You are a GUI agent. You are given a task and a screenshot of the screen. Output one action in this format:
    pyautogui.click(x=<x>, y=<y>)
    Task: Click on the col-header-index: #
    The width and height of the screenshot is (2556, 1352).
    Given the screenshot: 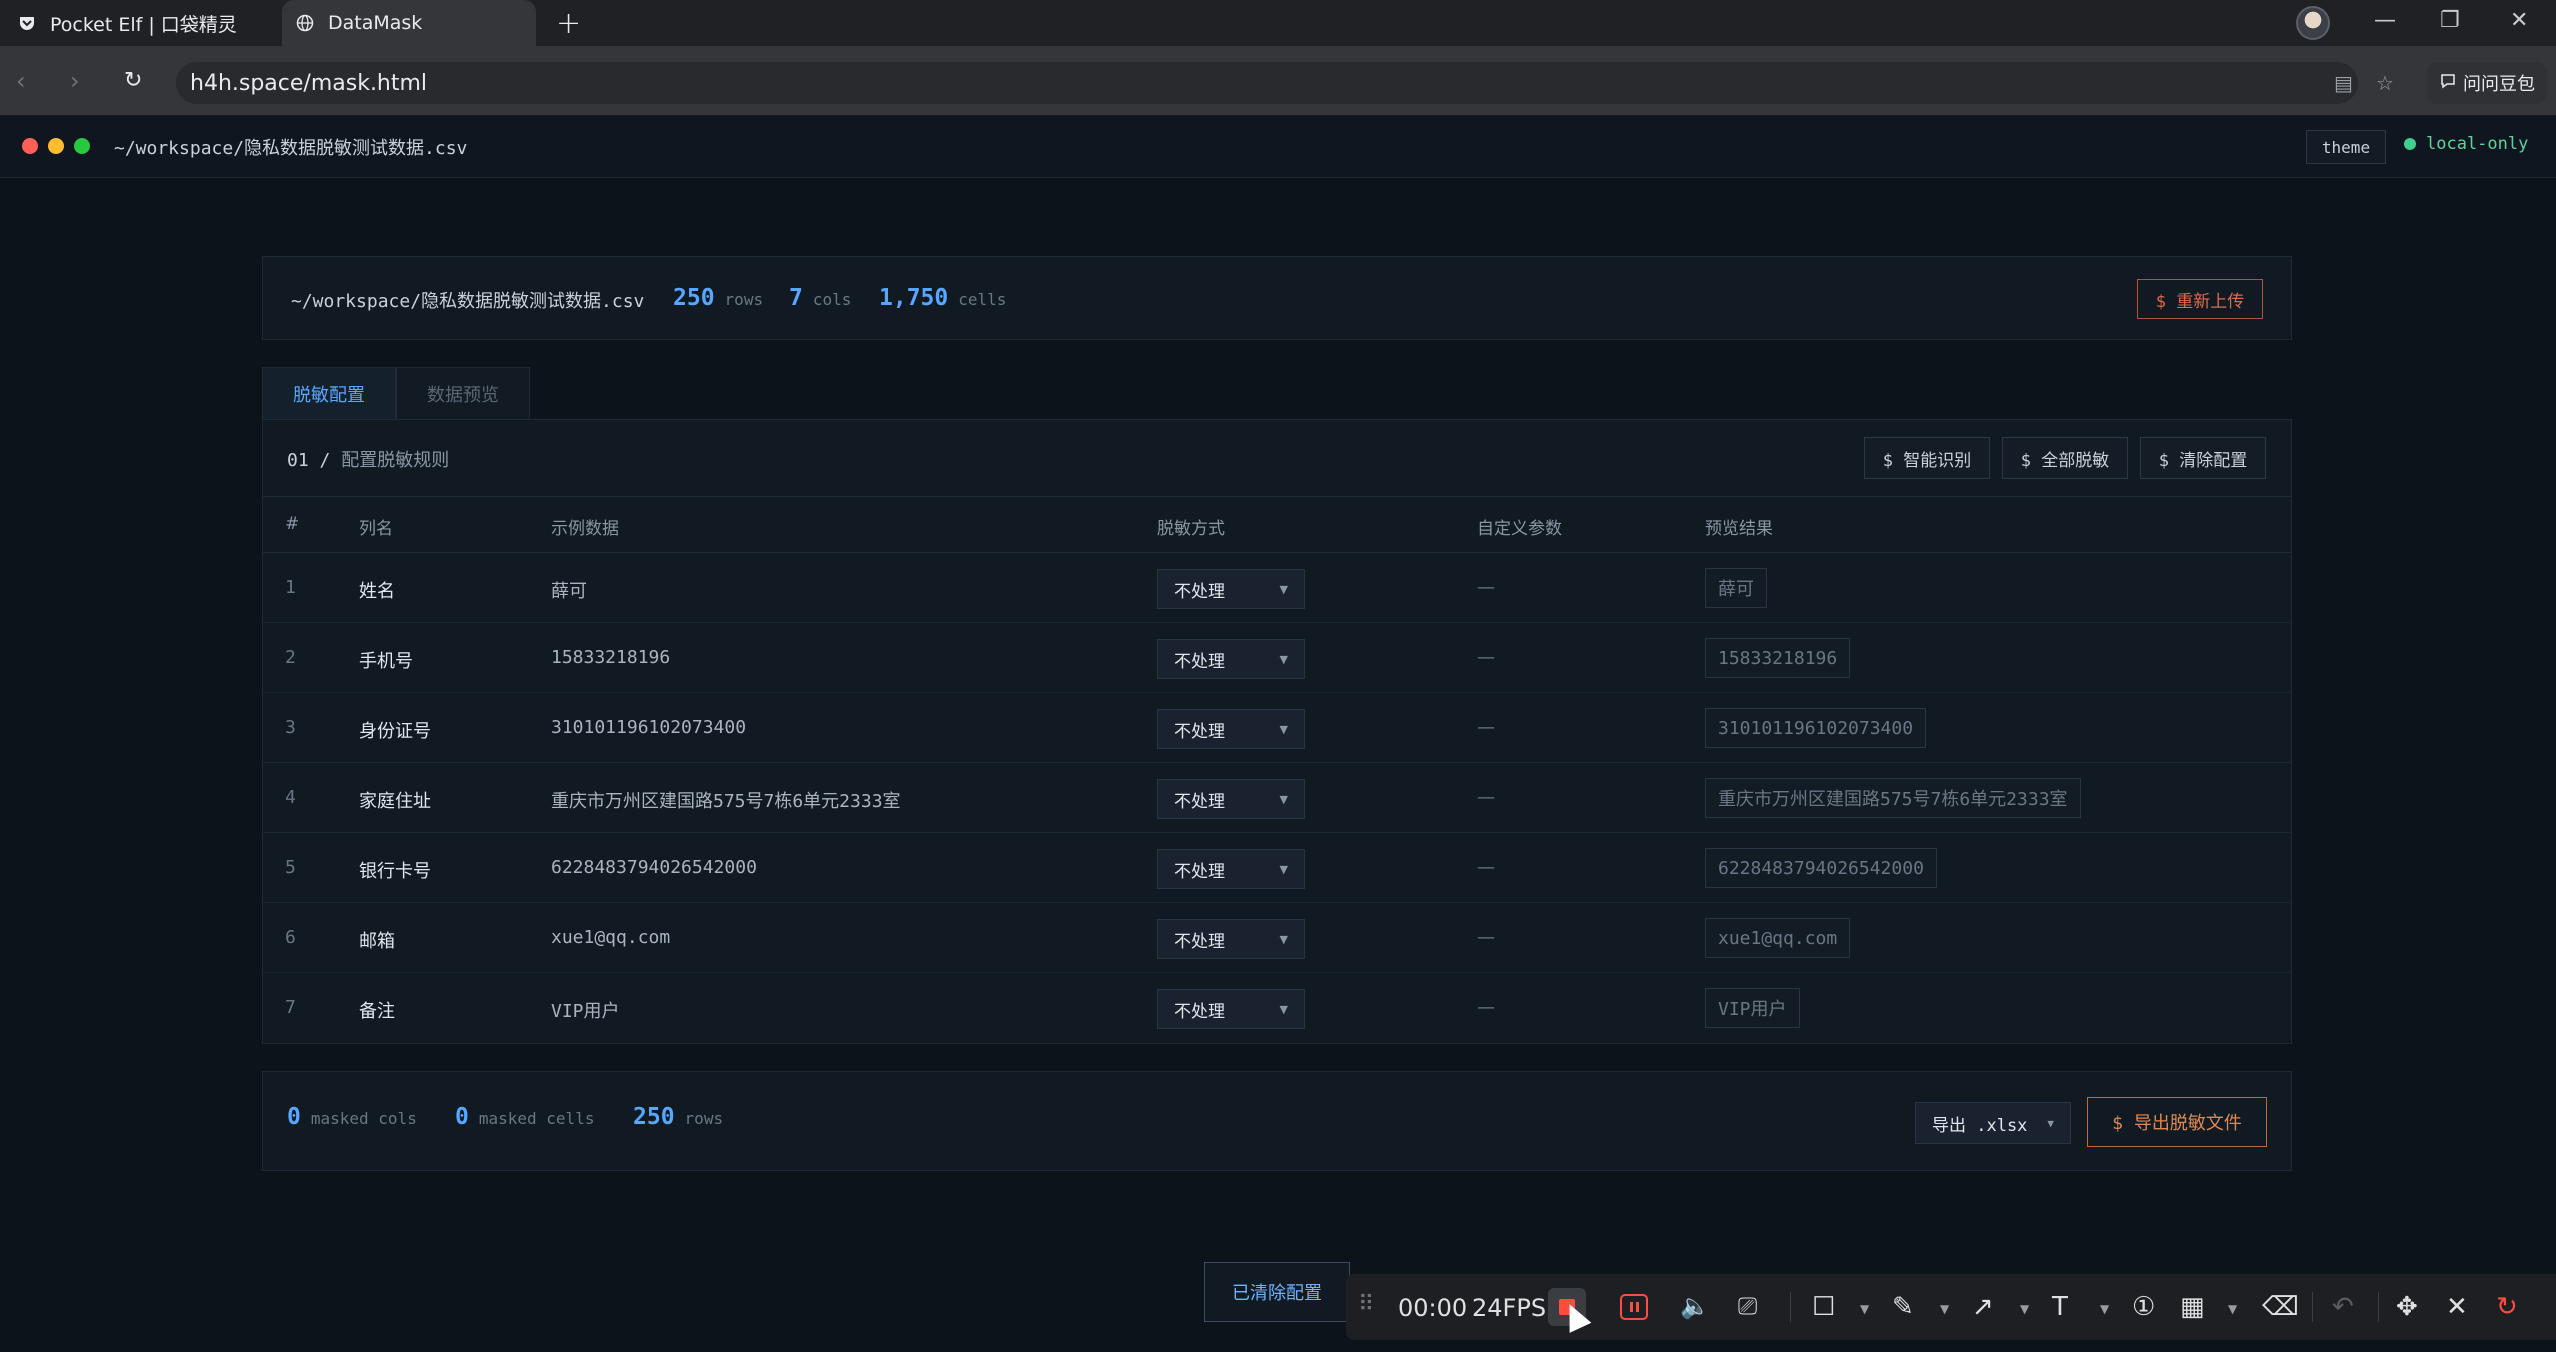 What is the action you would take?
    pyautogui.click(x=292, y=524)
    